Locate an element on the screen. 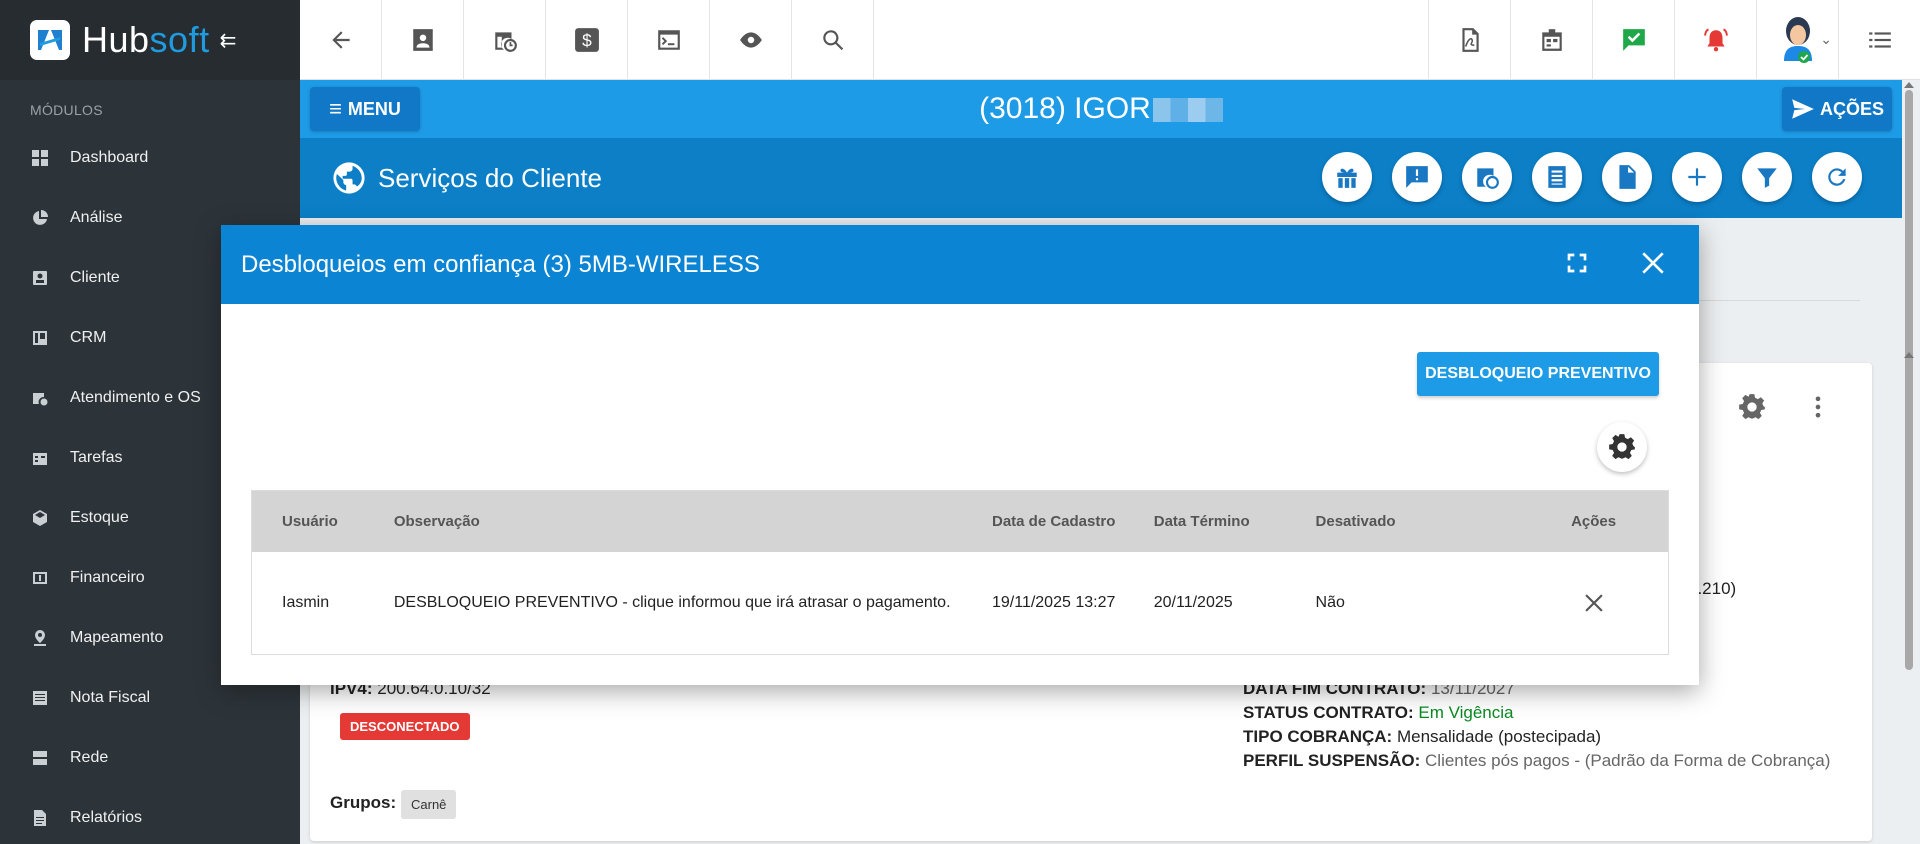 Image resolution: width=1920 pixels, height=844 pixels. schedule-button is located at coordinates (505, 40).